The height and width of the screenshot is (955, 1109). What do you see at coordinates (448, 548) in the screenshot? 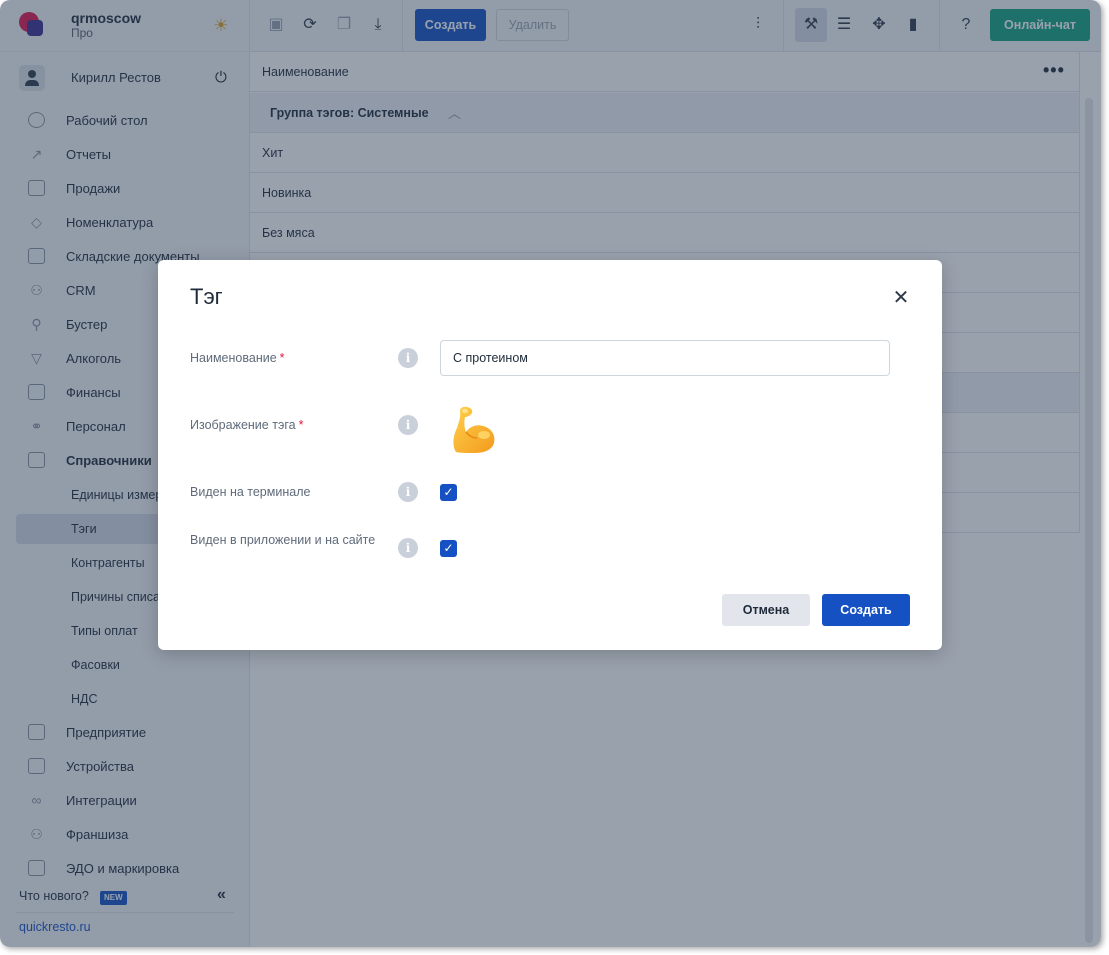
I see `app-visible-checkbox: ✓` at bounding box center [448, 548].